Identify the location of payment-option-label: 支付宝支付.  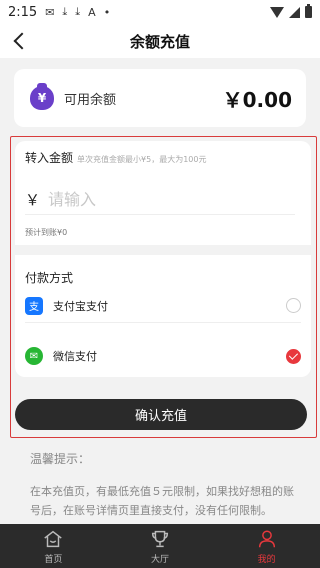
(80, 306).